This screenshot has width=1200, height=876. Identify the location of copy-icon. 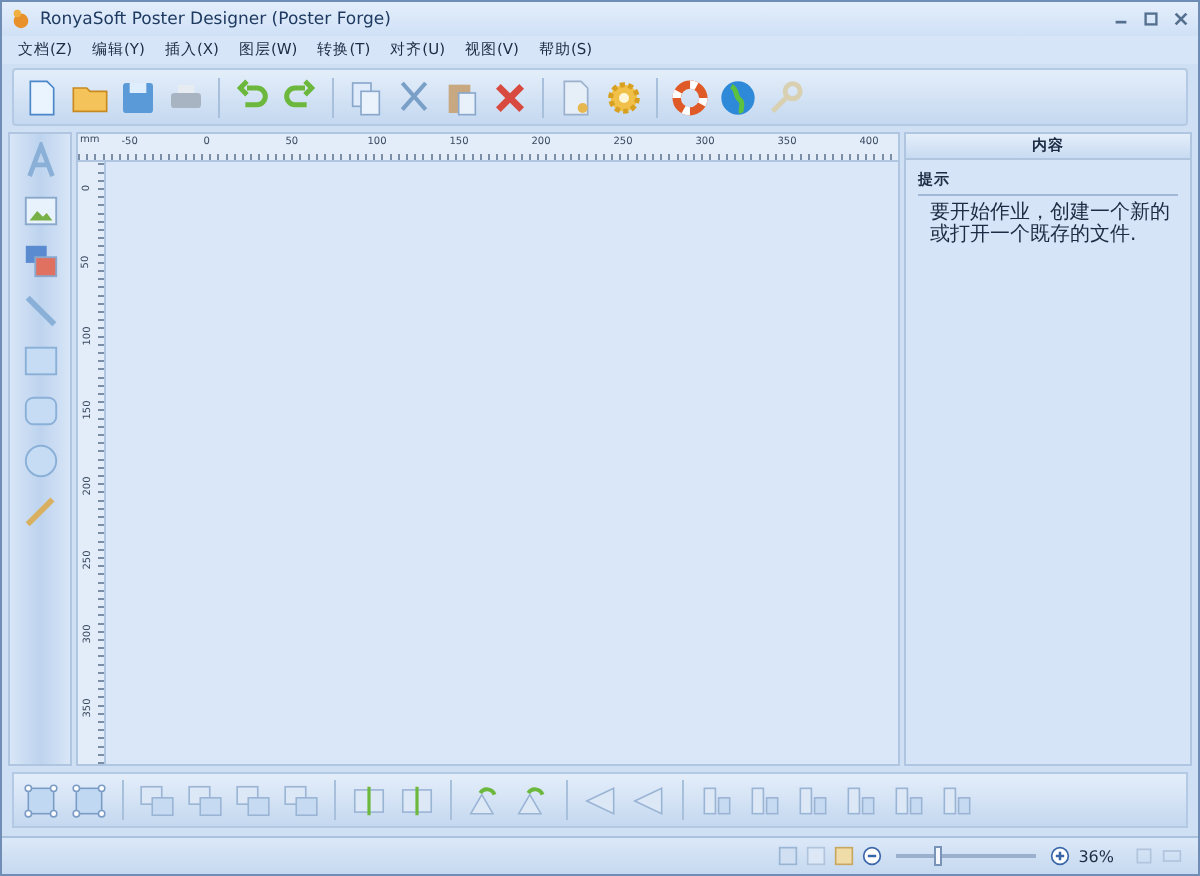
(366, 97).